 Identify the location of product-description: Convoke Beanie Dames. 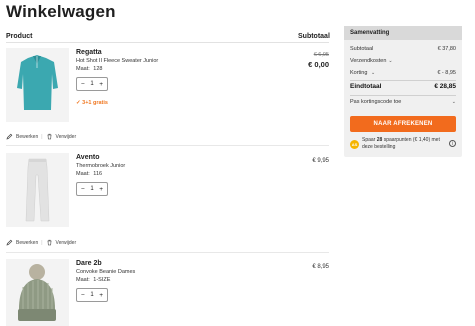
(106, 272).